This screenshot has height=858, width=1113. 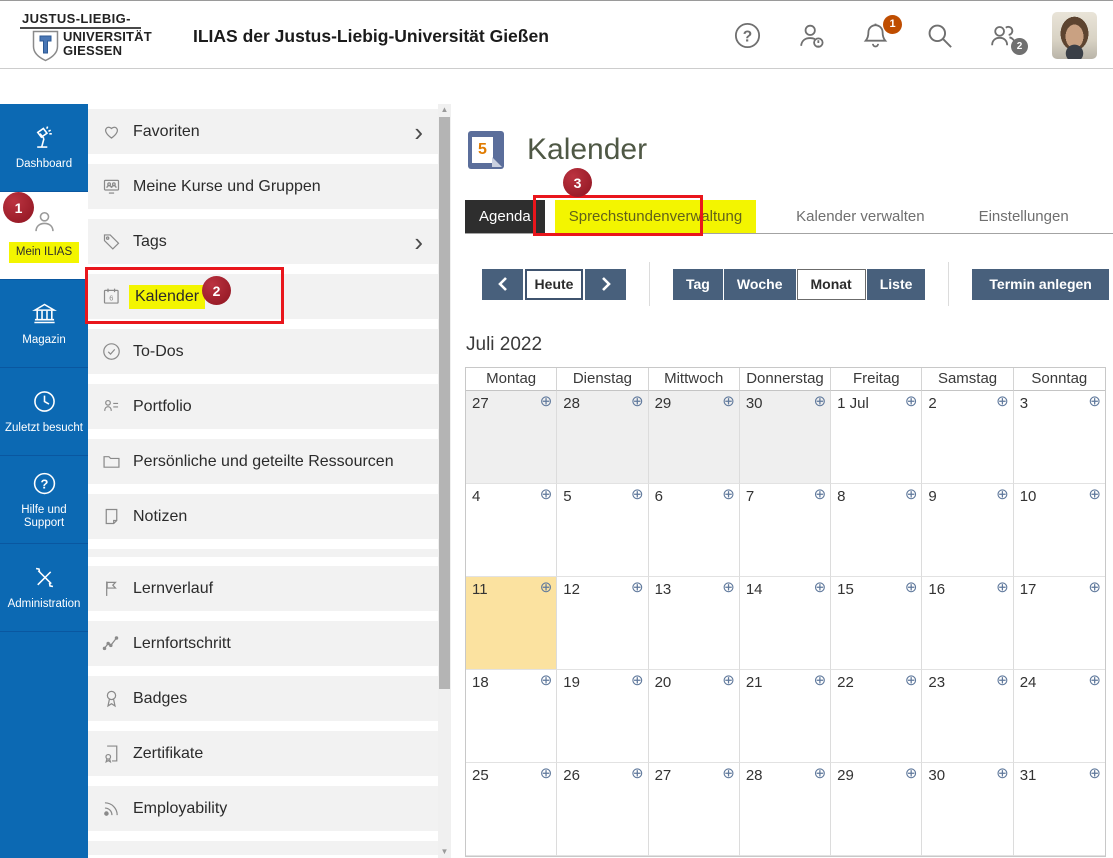 What do you see at coordinates (44, 412) in the screenshot?
I see `sidebar-item-zuletzt-besucht: Zuletzt besucht` at bounding box center [44, 412].